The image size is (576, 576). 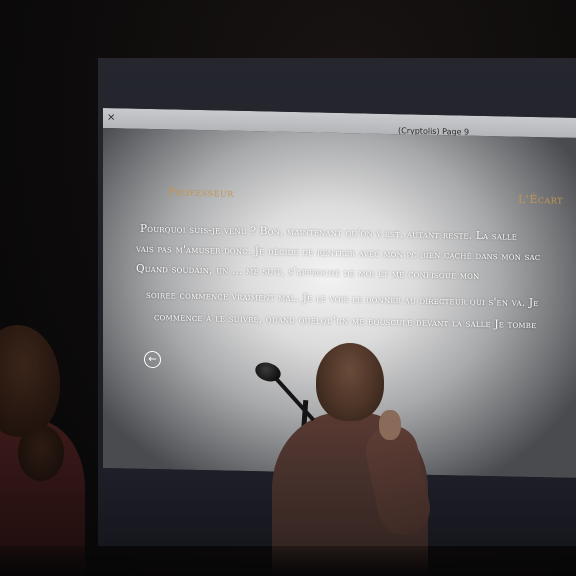 I want to click on audience-member-head-back, so click(x=41, y=453).